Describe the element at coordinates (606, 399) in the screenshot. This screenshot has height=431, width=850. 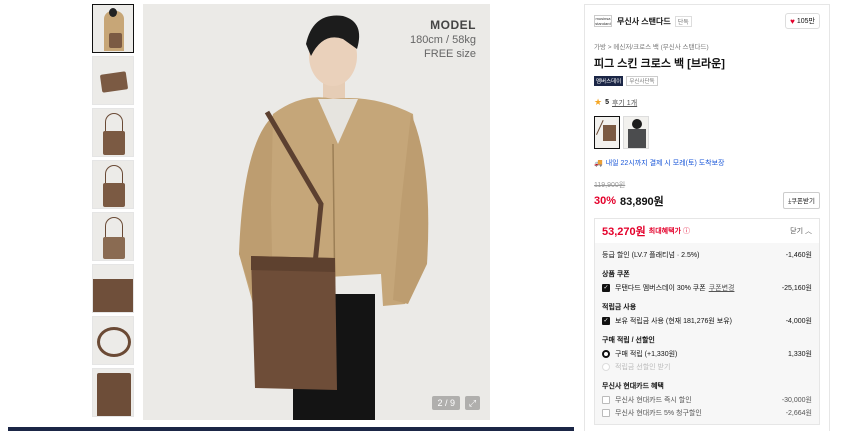
I see `card1-checkbox` at that location.